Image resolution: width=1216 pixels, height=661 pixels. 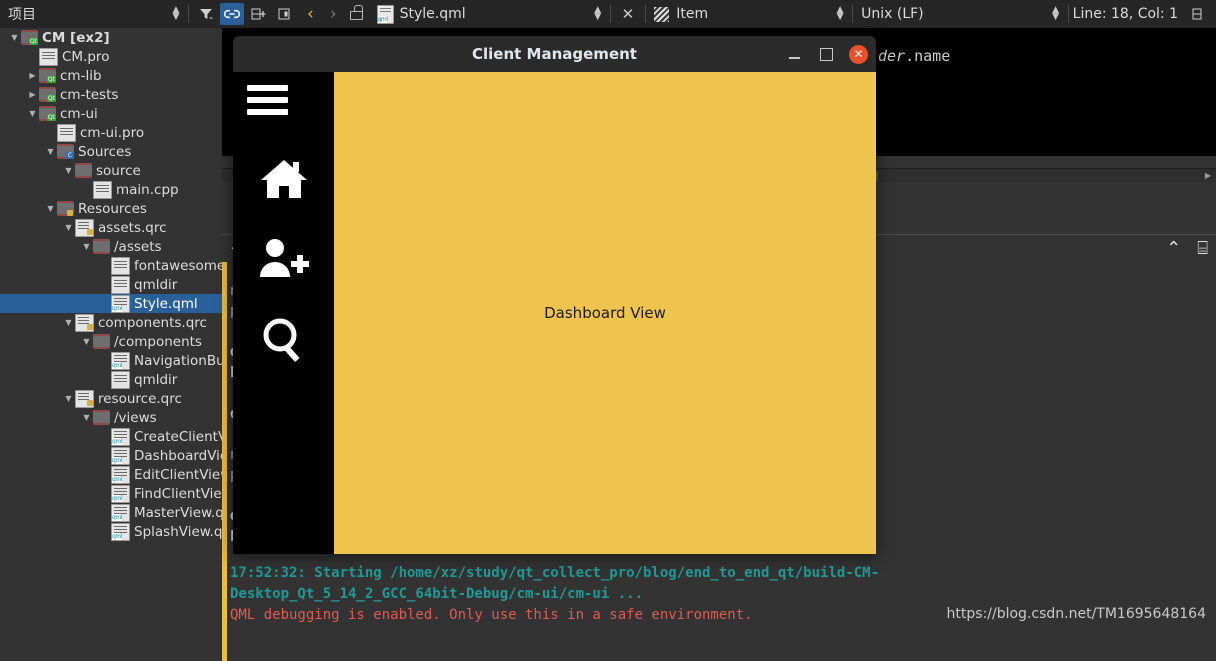 I want to click on close-split-icon, so click(x=284, y=14).